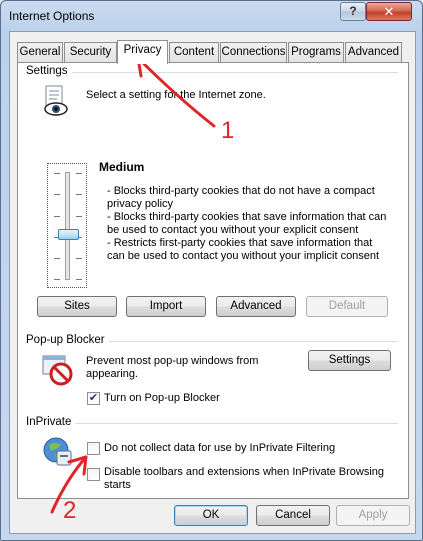 The width and height of the screenshot is (423, 541). I want to click on annotation-marker-2: 2, so click(70, 510).